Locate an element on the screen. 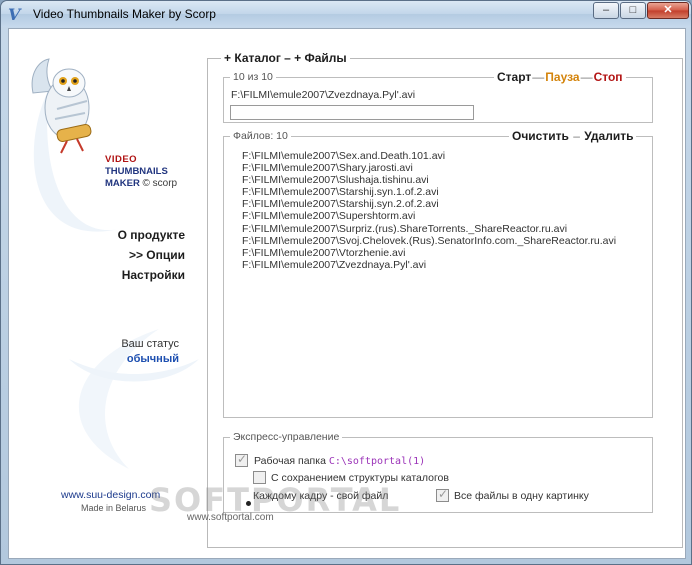  work-folder-checkbox is located at coordinates (241, 459).